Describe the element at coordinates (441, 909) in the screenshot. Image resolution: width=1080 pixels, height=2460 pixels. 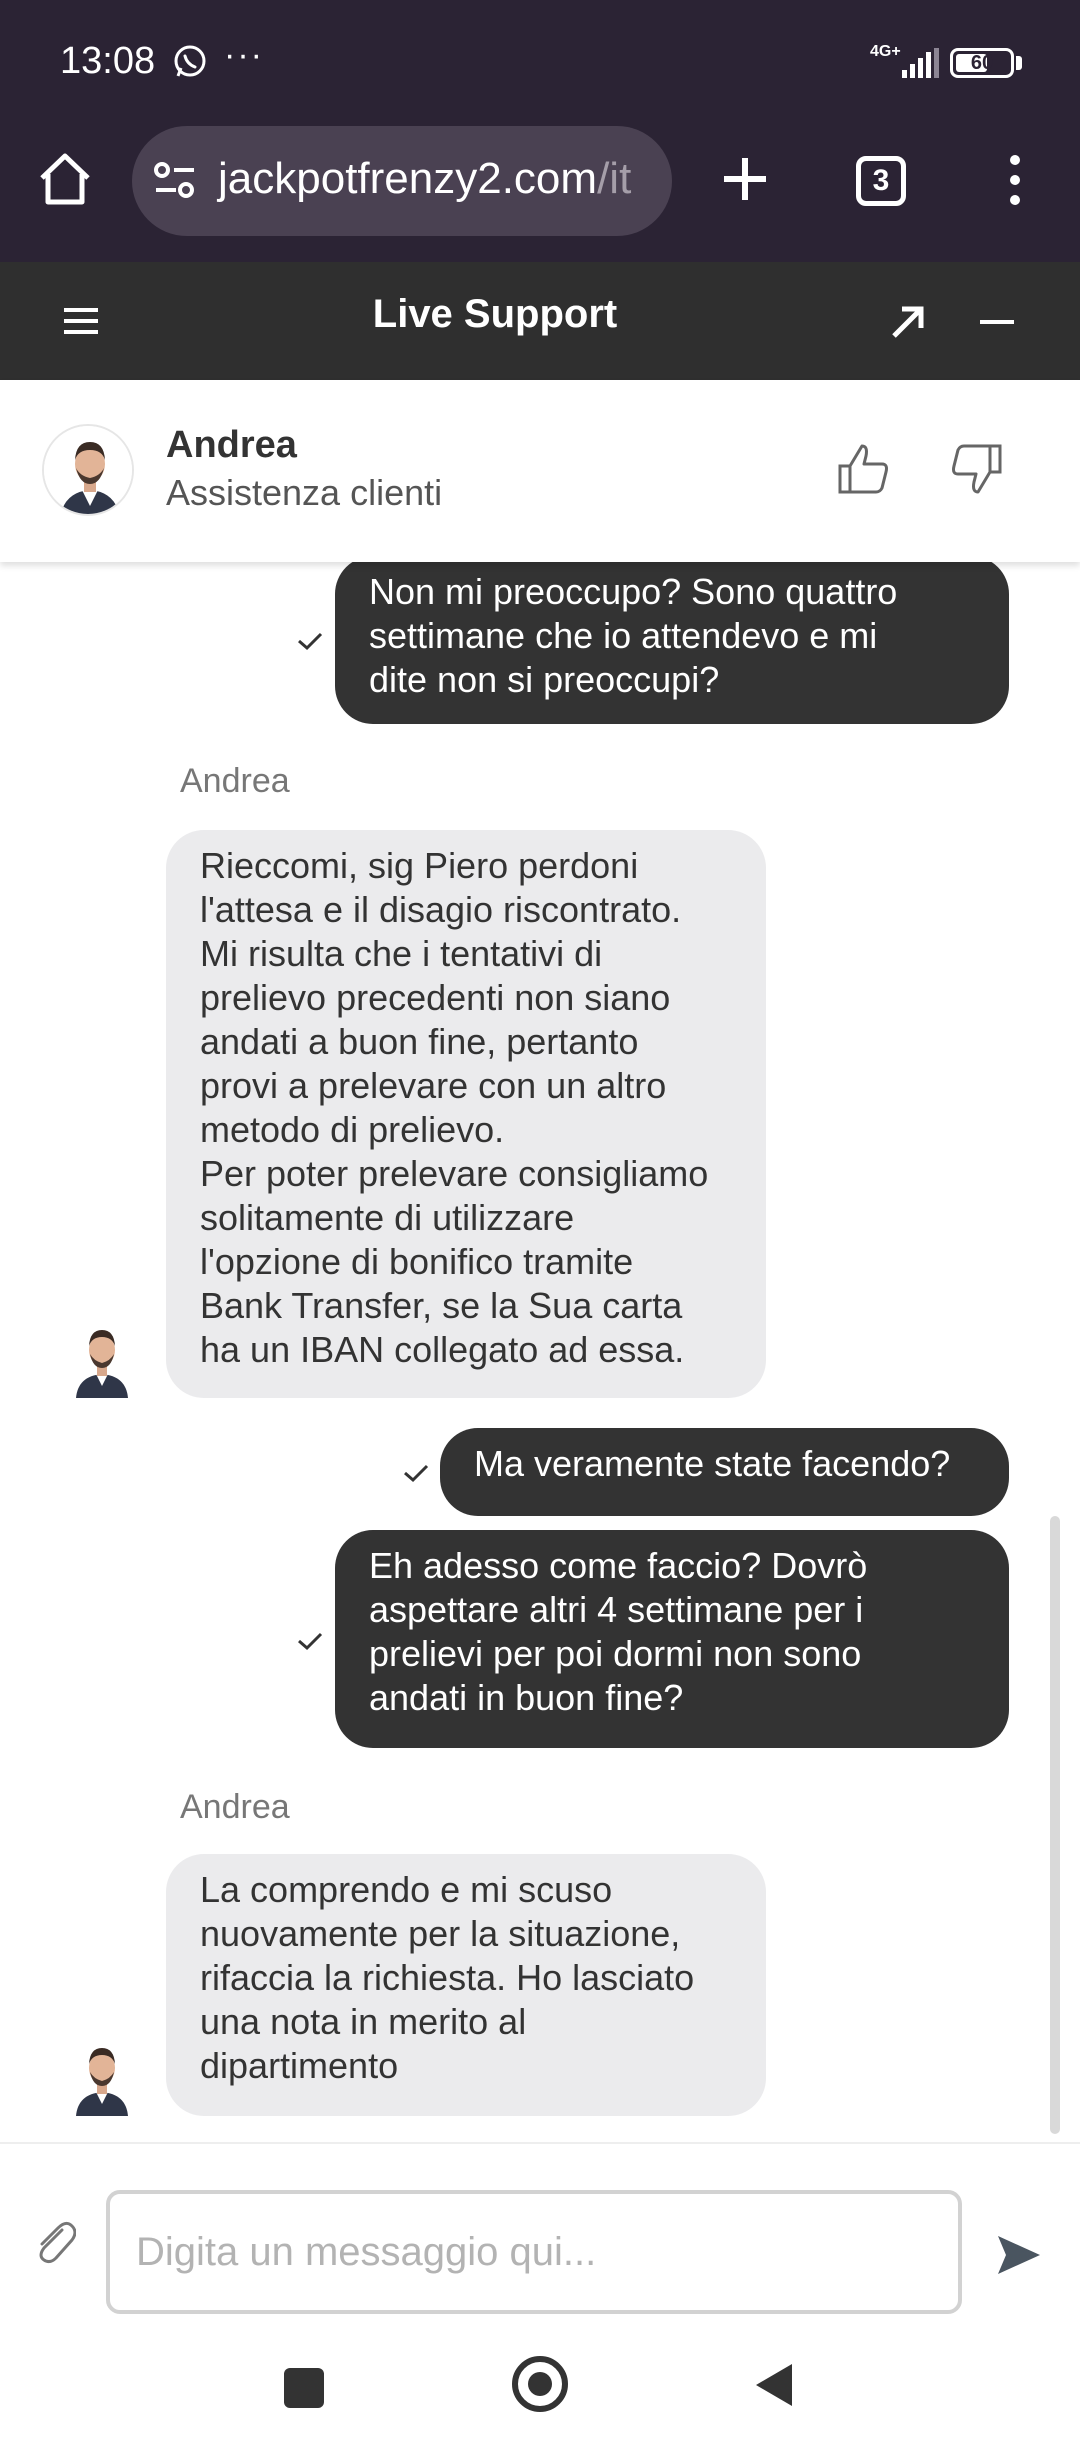
I see `message-line: l'attesa e il disagio riscontrato.` at that location.